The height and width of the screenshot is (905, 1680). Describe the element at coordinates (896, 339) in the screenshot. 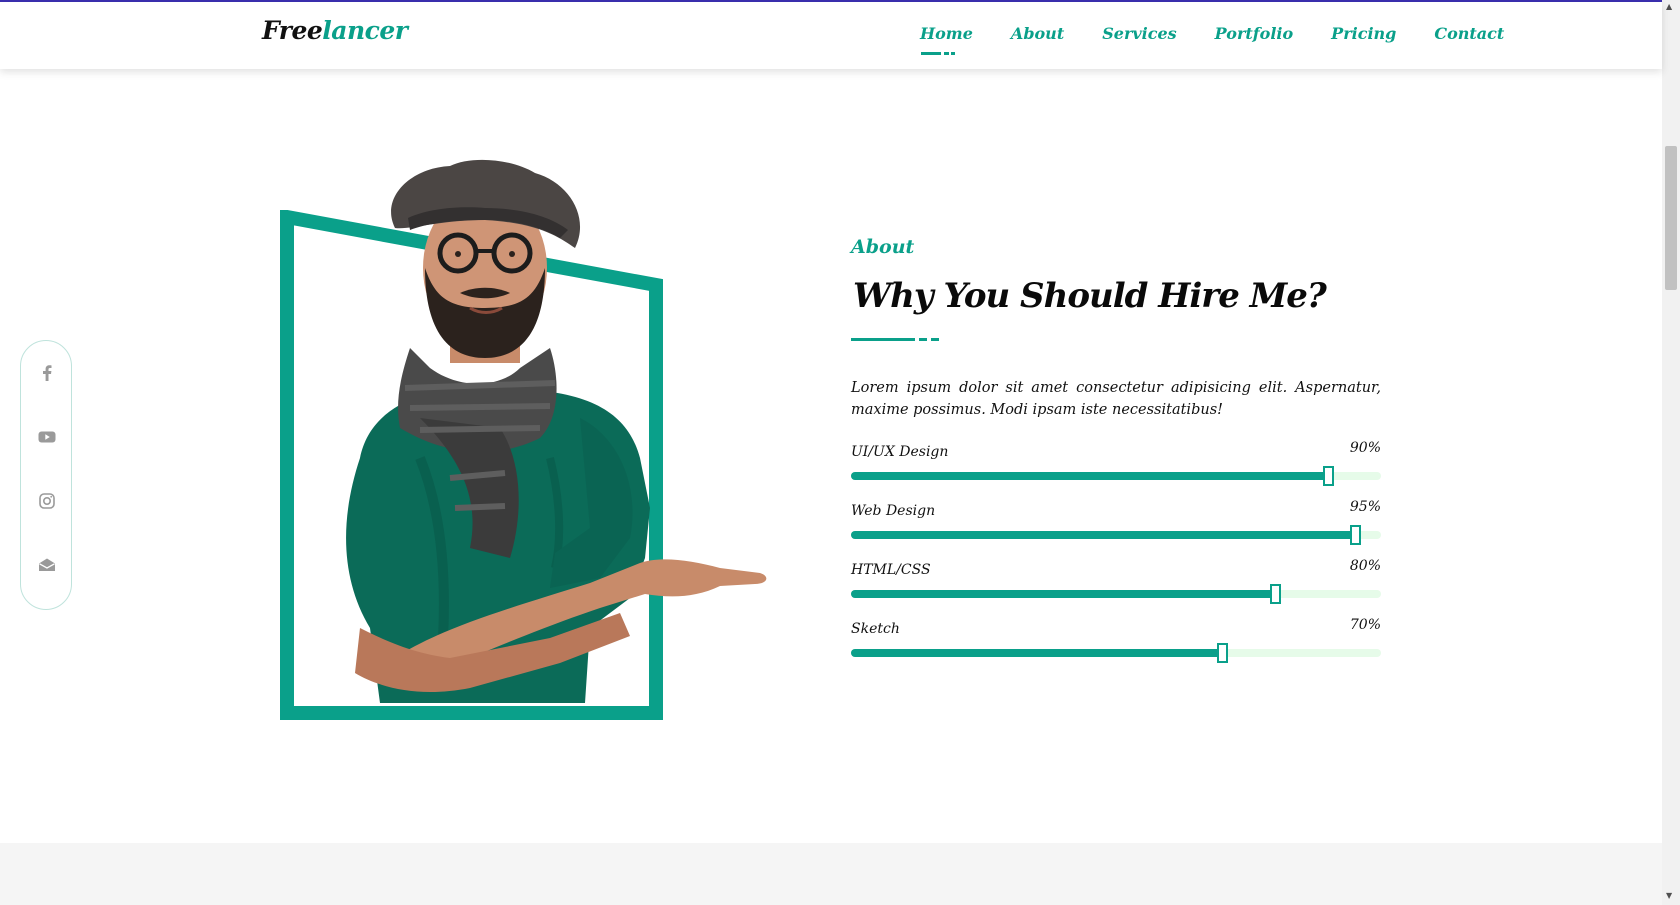

I see `heading-underline` at that location.